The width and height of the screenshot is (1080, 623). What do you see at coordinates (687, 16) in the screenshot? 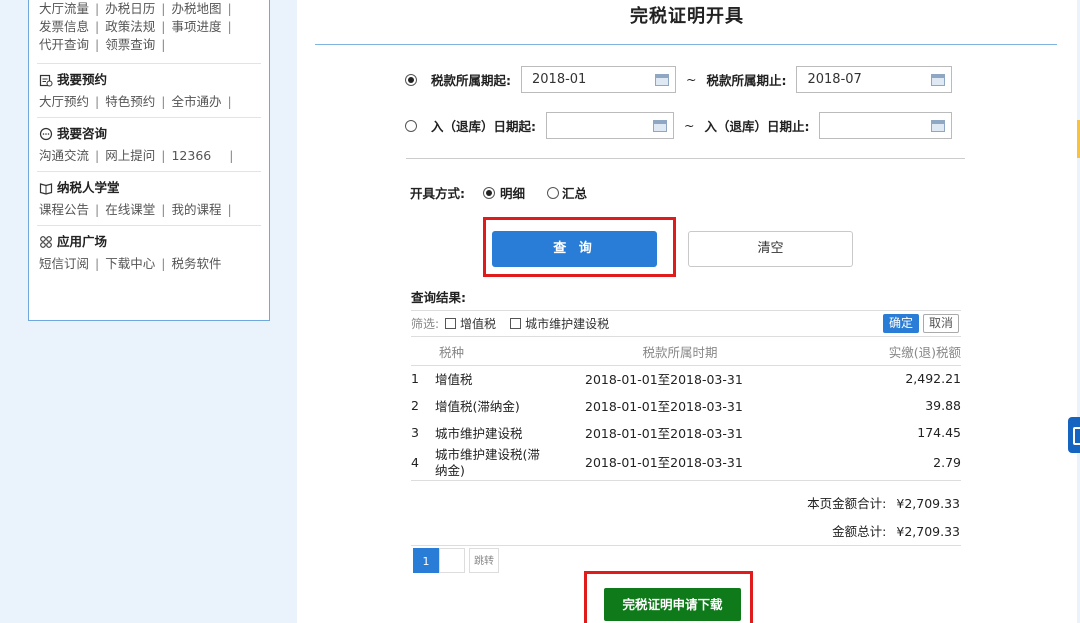
I see `page-title: 完税证明开具` at bounding box center [687, 16].